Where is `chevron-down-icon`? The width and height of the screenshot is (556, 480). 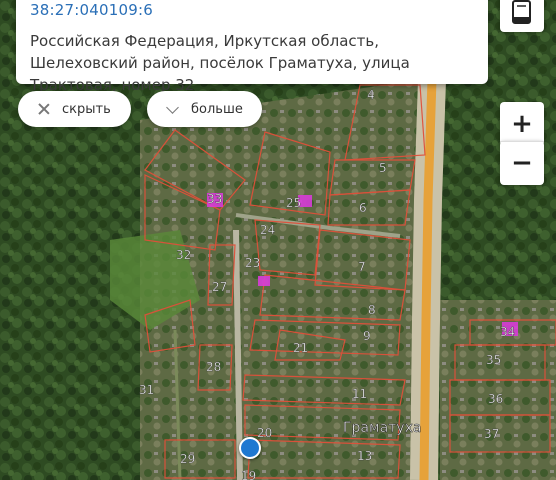 chevron-down-icon is located at coordinates (173, 109).